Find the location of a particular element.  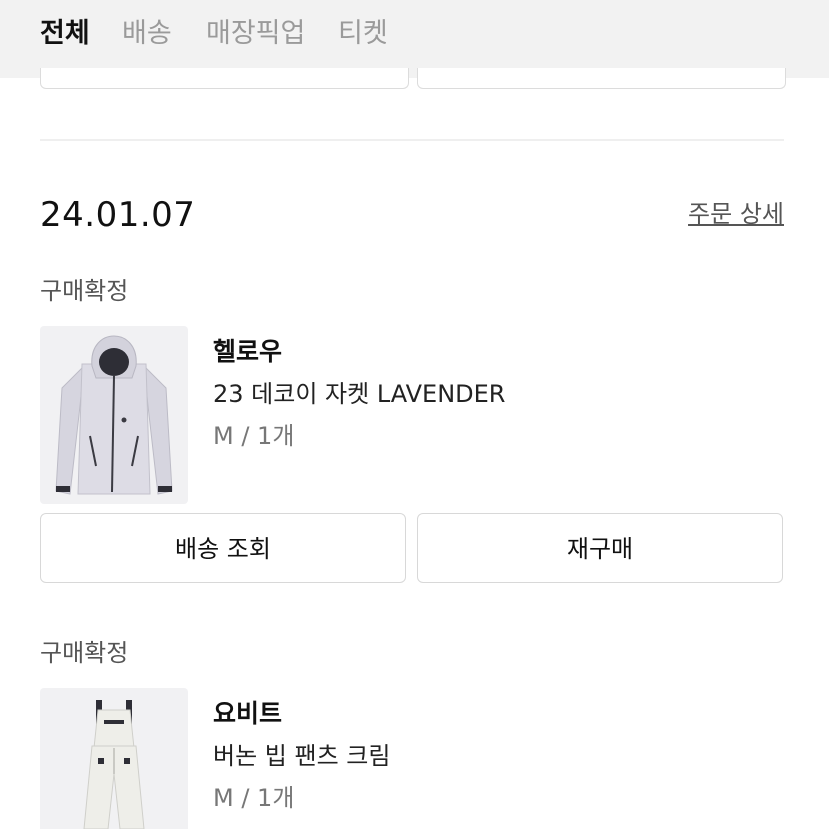

previous-order-right-button is located at coordinates (601, 78).